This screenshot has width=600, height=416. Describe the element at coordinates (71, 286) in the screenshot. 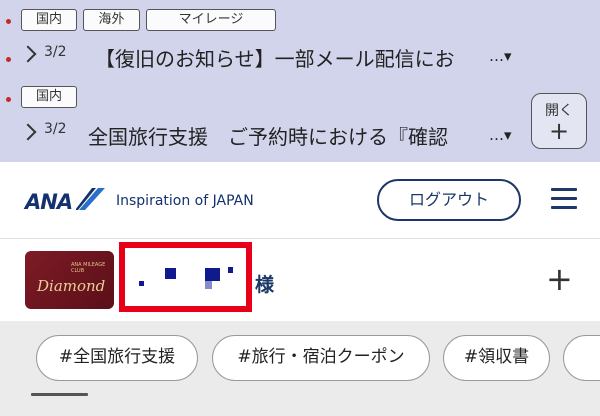

I see `card-tier-text: Diamond` at that location.